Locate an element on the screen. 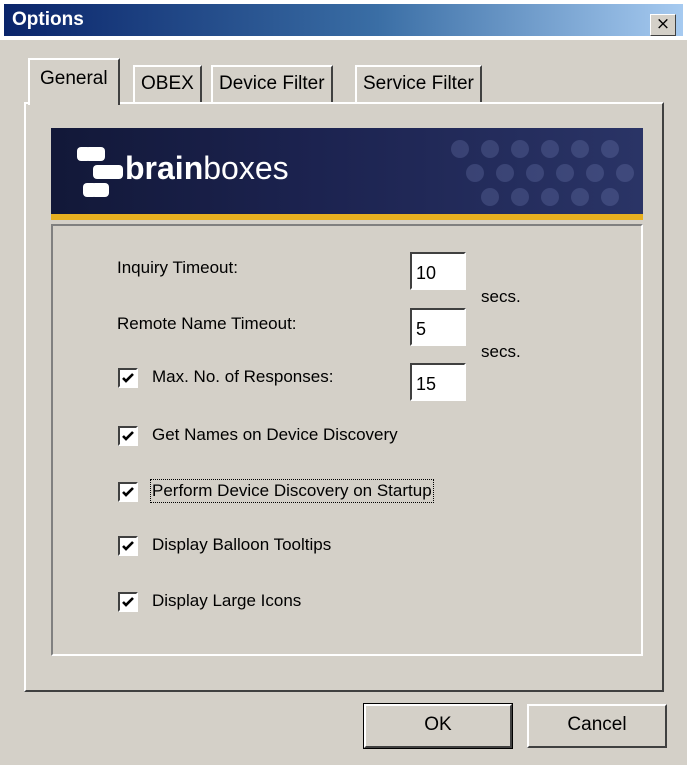  inquiry-timeout-unit: secs. is located at coordinates (501, 296).